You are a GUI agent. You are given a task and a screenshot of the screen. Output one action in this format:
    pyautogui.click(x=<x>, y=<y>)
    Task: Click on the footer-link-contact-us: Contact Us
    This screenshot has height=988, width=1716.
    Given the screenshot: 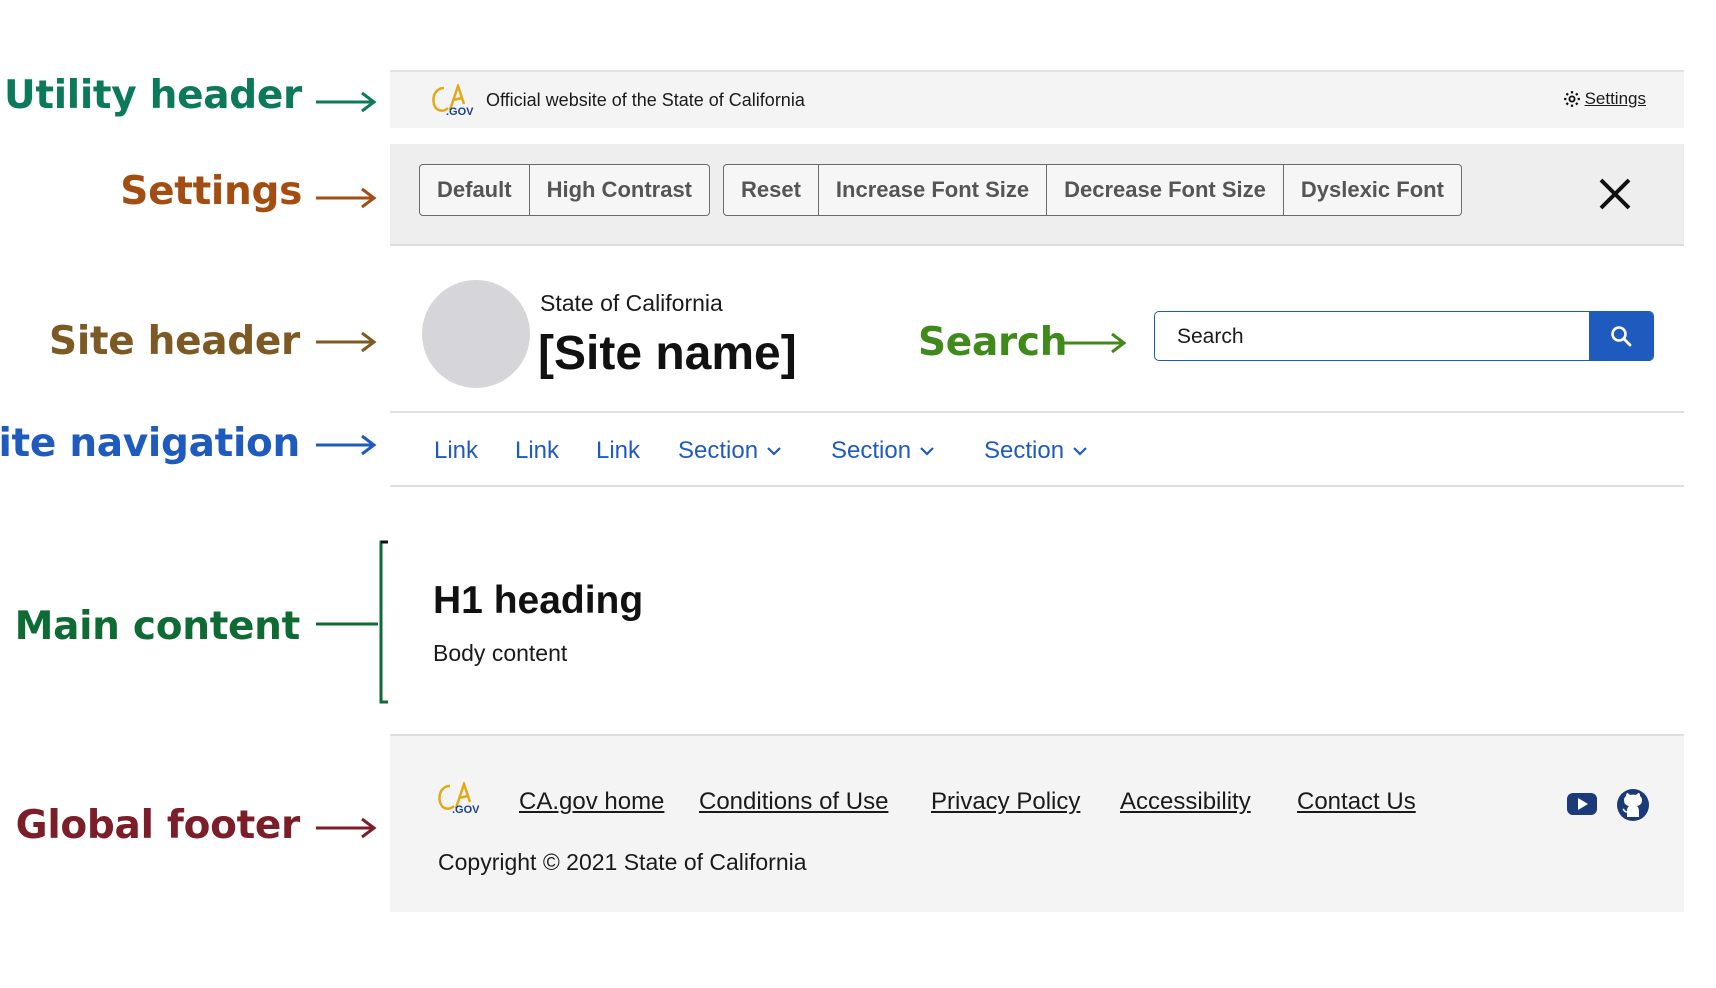 What is the action you would take?
    pyautogui.click(x=1356, y=802)
    